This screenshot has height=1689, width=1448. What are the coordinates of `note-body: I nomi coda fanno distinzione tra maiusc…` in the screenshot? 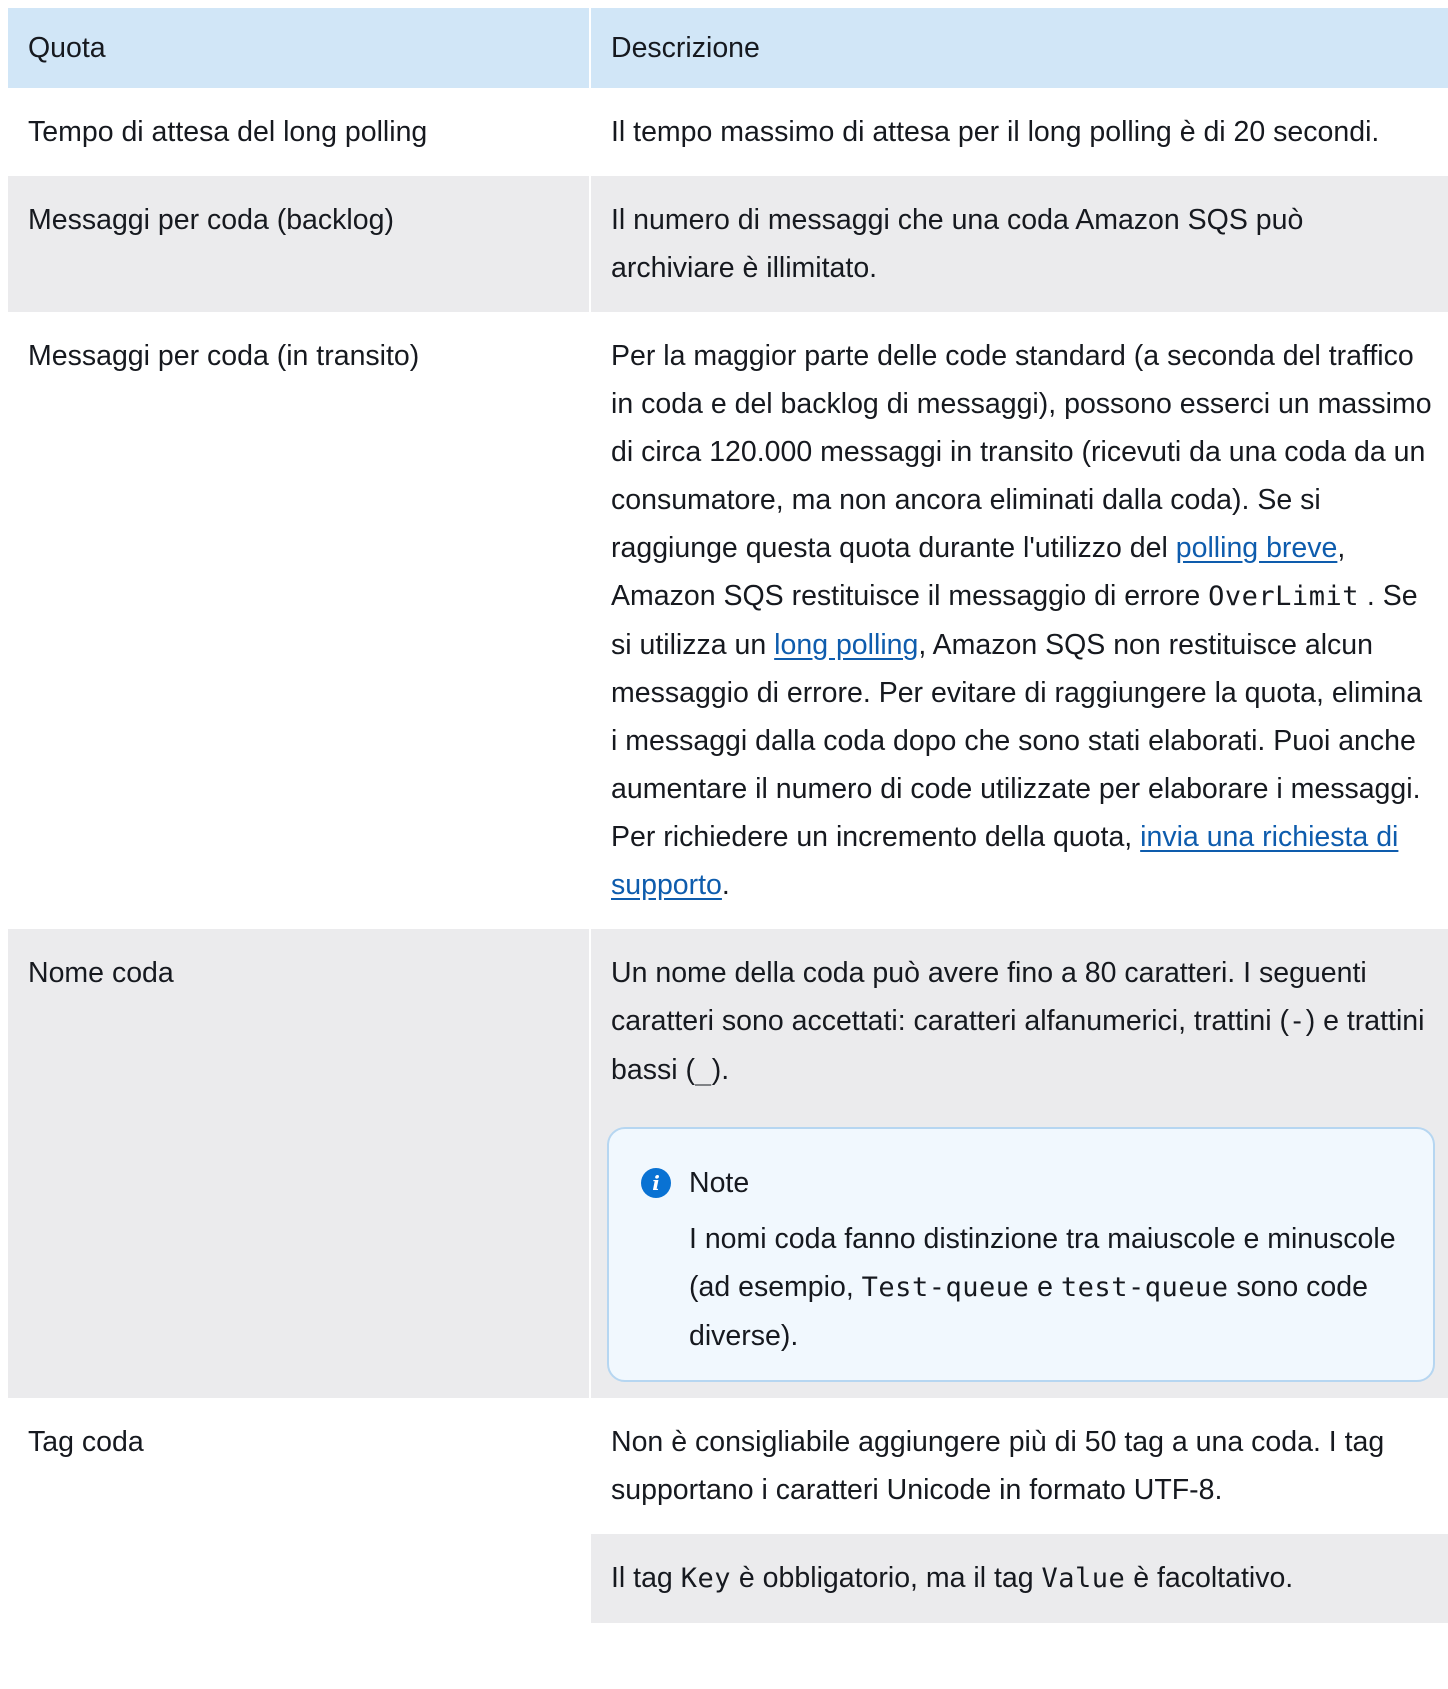 It's located at (1022, 1287).